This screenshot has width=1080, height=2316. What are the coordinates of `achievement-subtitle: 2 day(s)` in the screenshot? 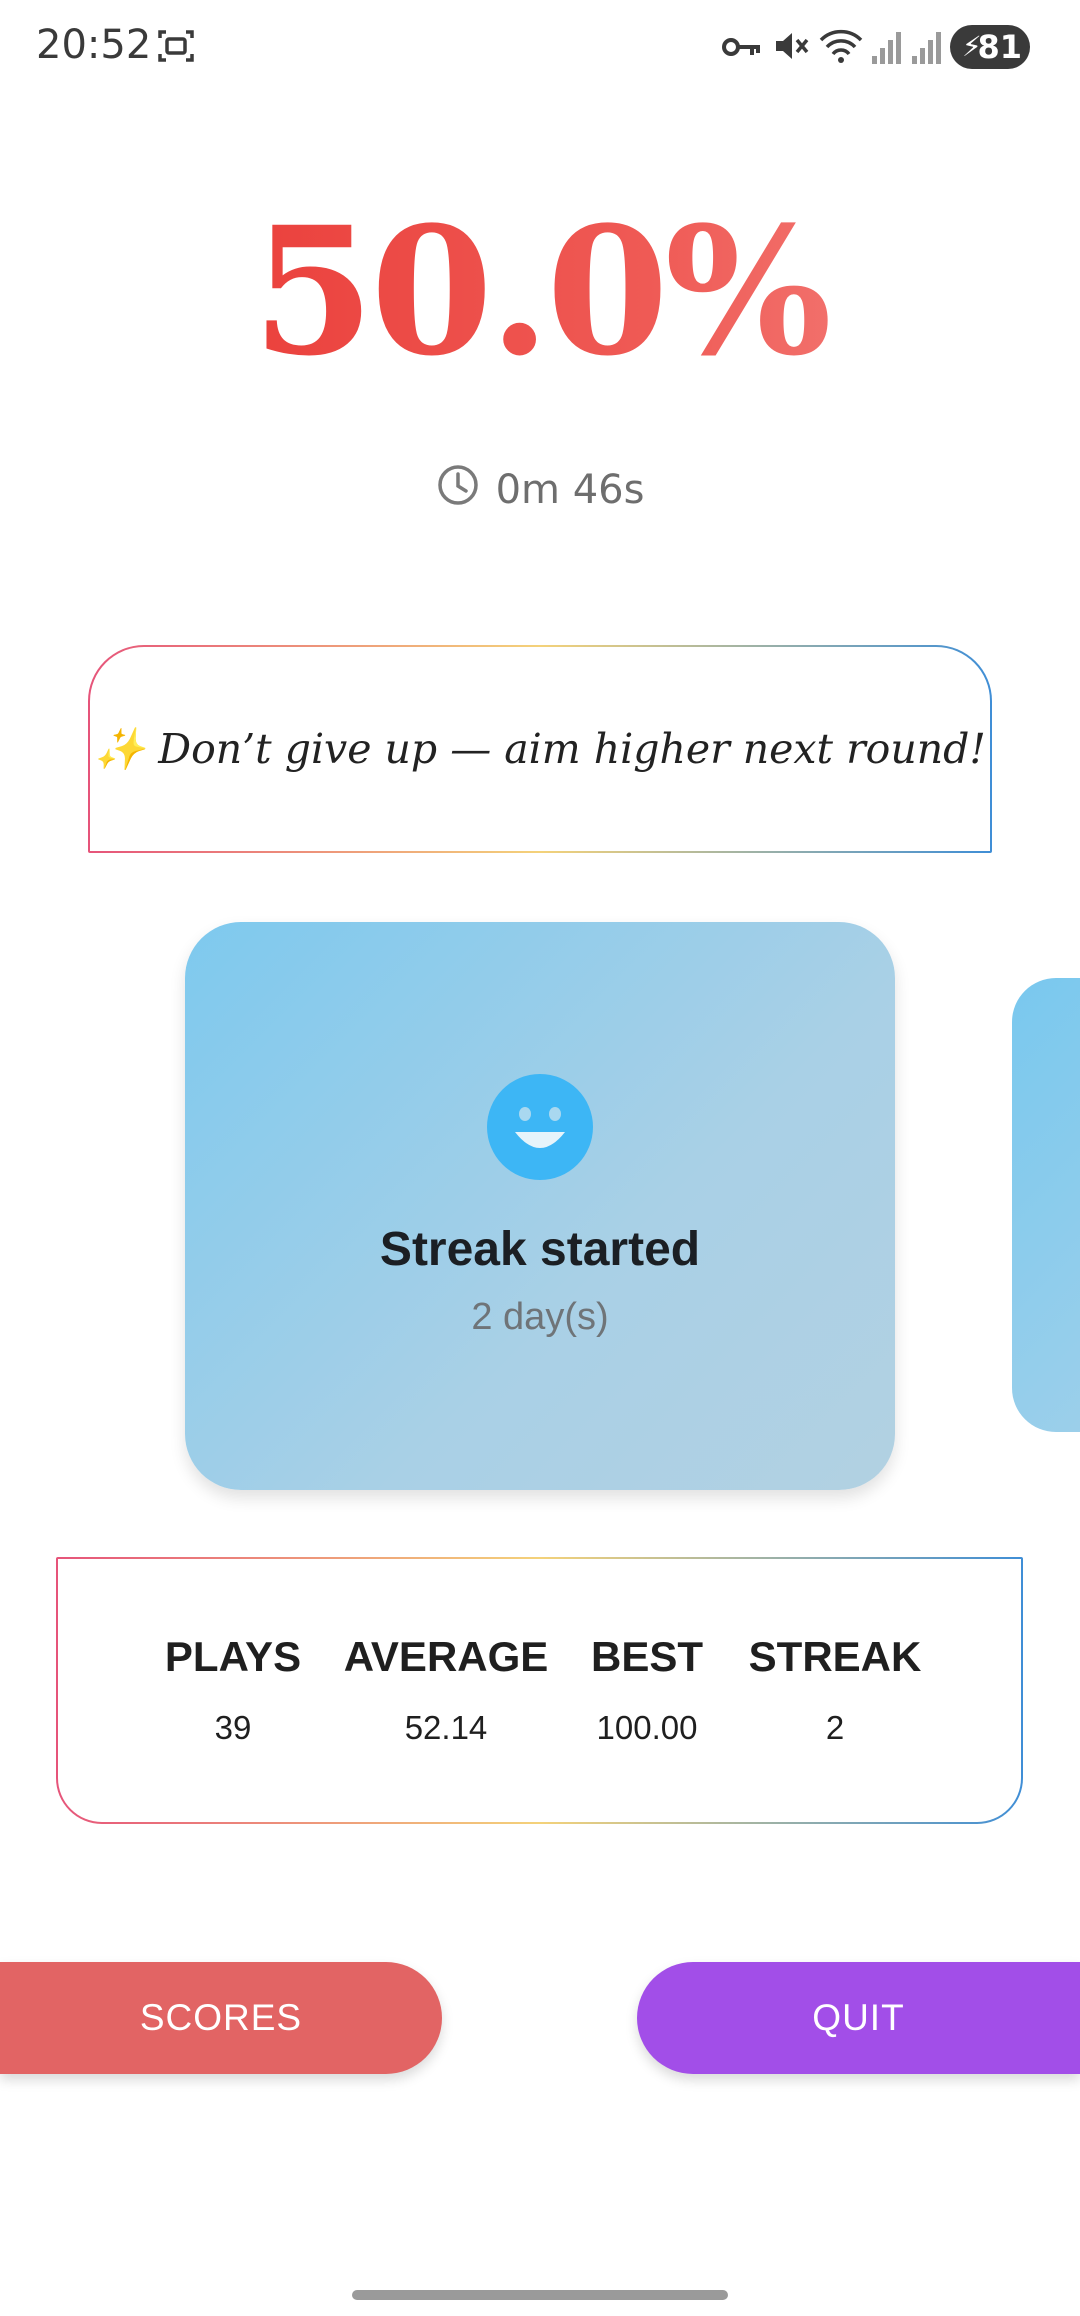 It's located at (540, 1317).